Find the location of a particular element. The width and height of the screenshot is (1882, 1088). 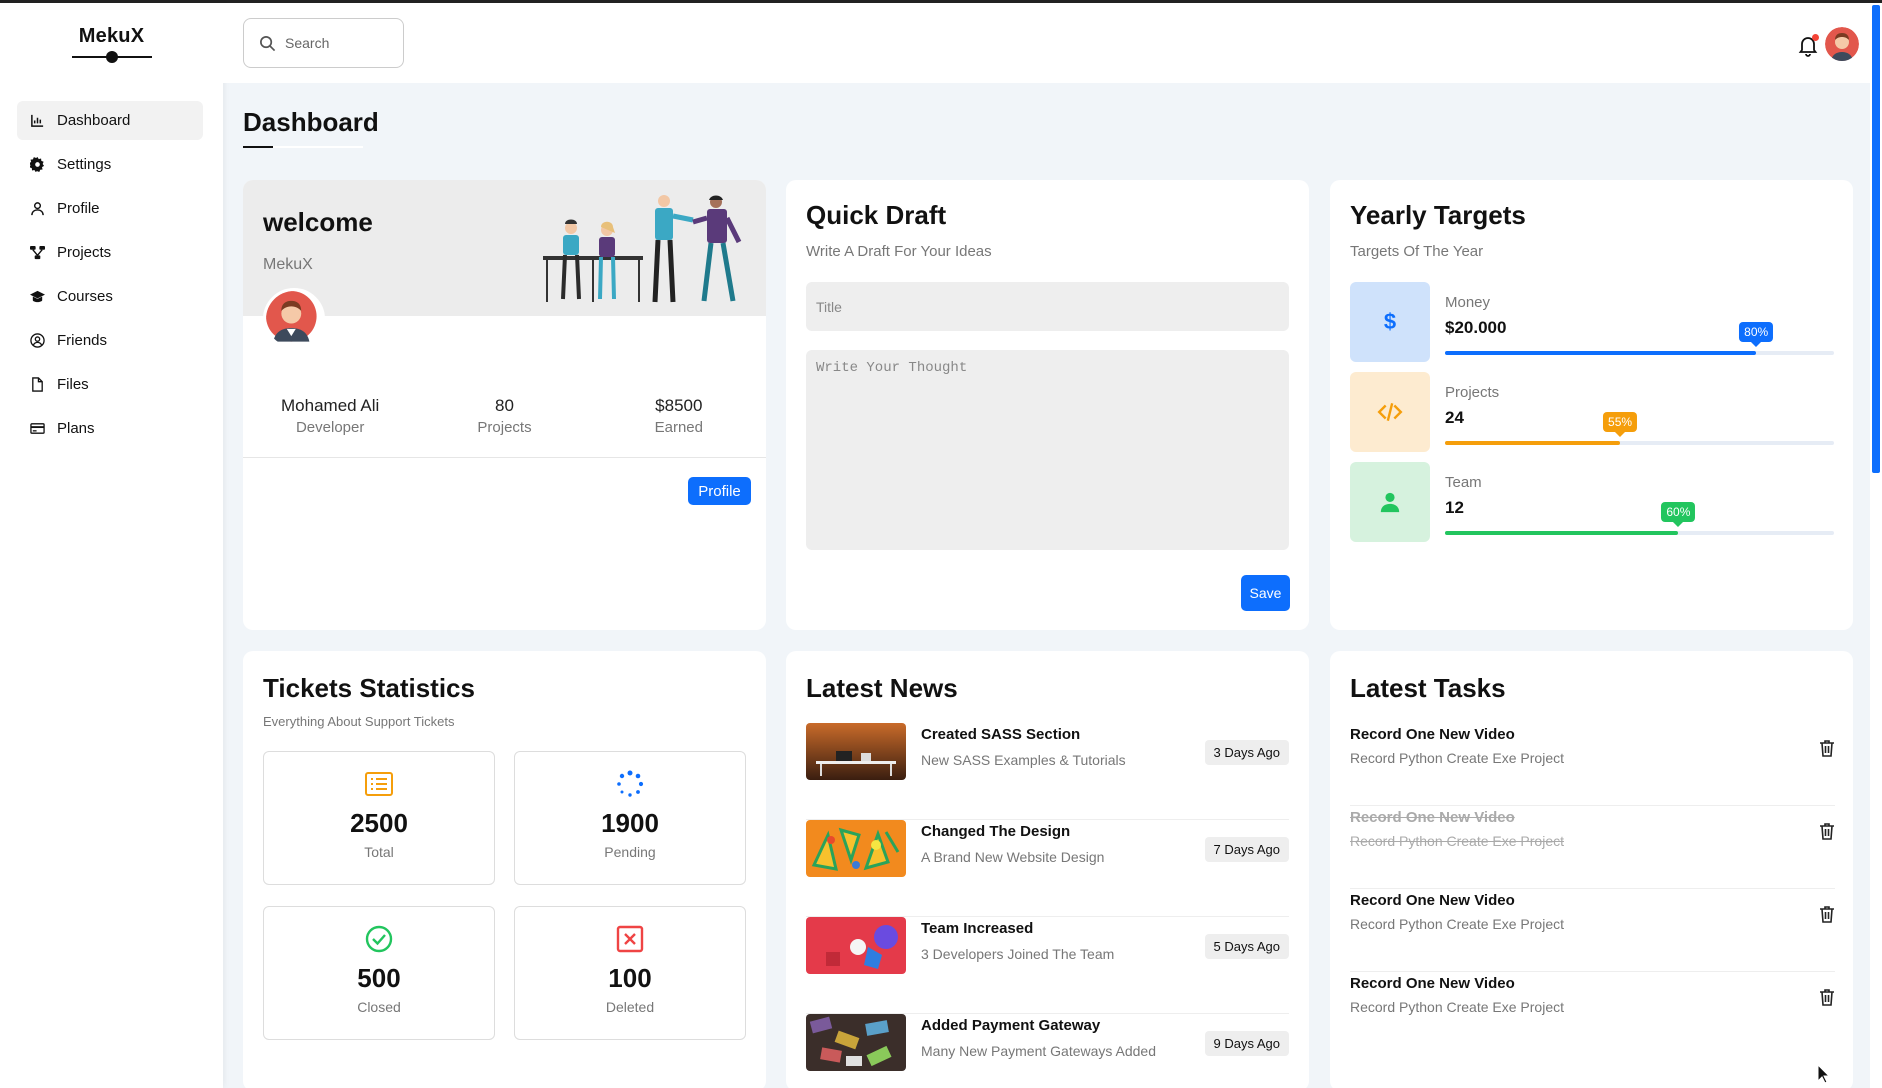

profile-button: Profile is located at coordinates (719, 491).